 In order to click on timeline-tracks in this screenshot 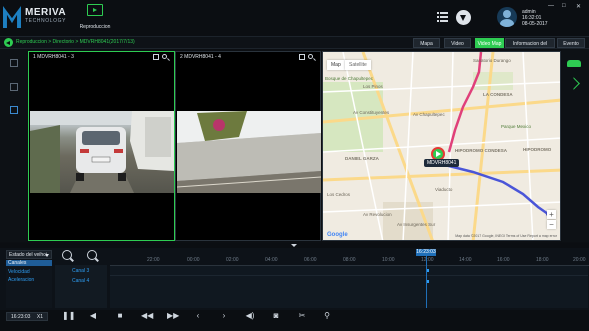, I will do `click(349, 287)`.